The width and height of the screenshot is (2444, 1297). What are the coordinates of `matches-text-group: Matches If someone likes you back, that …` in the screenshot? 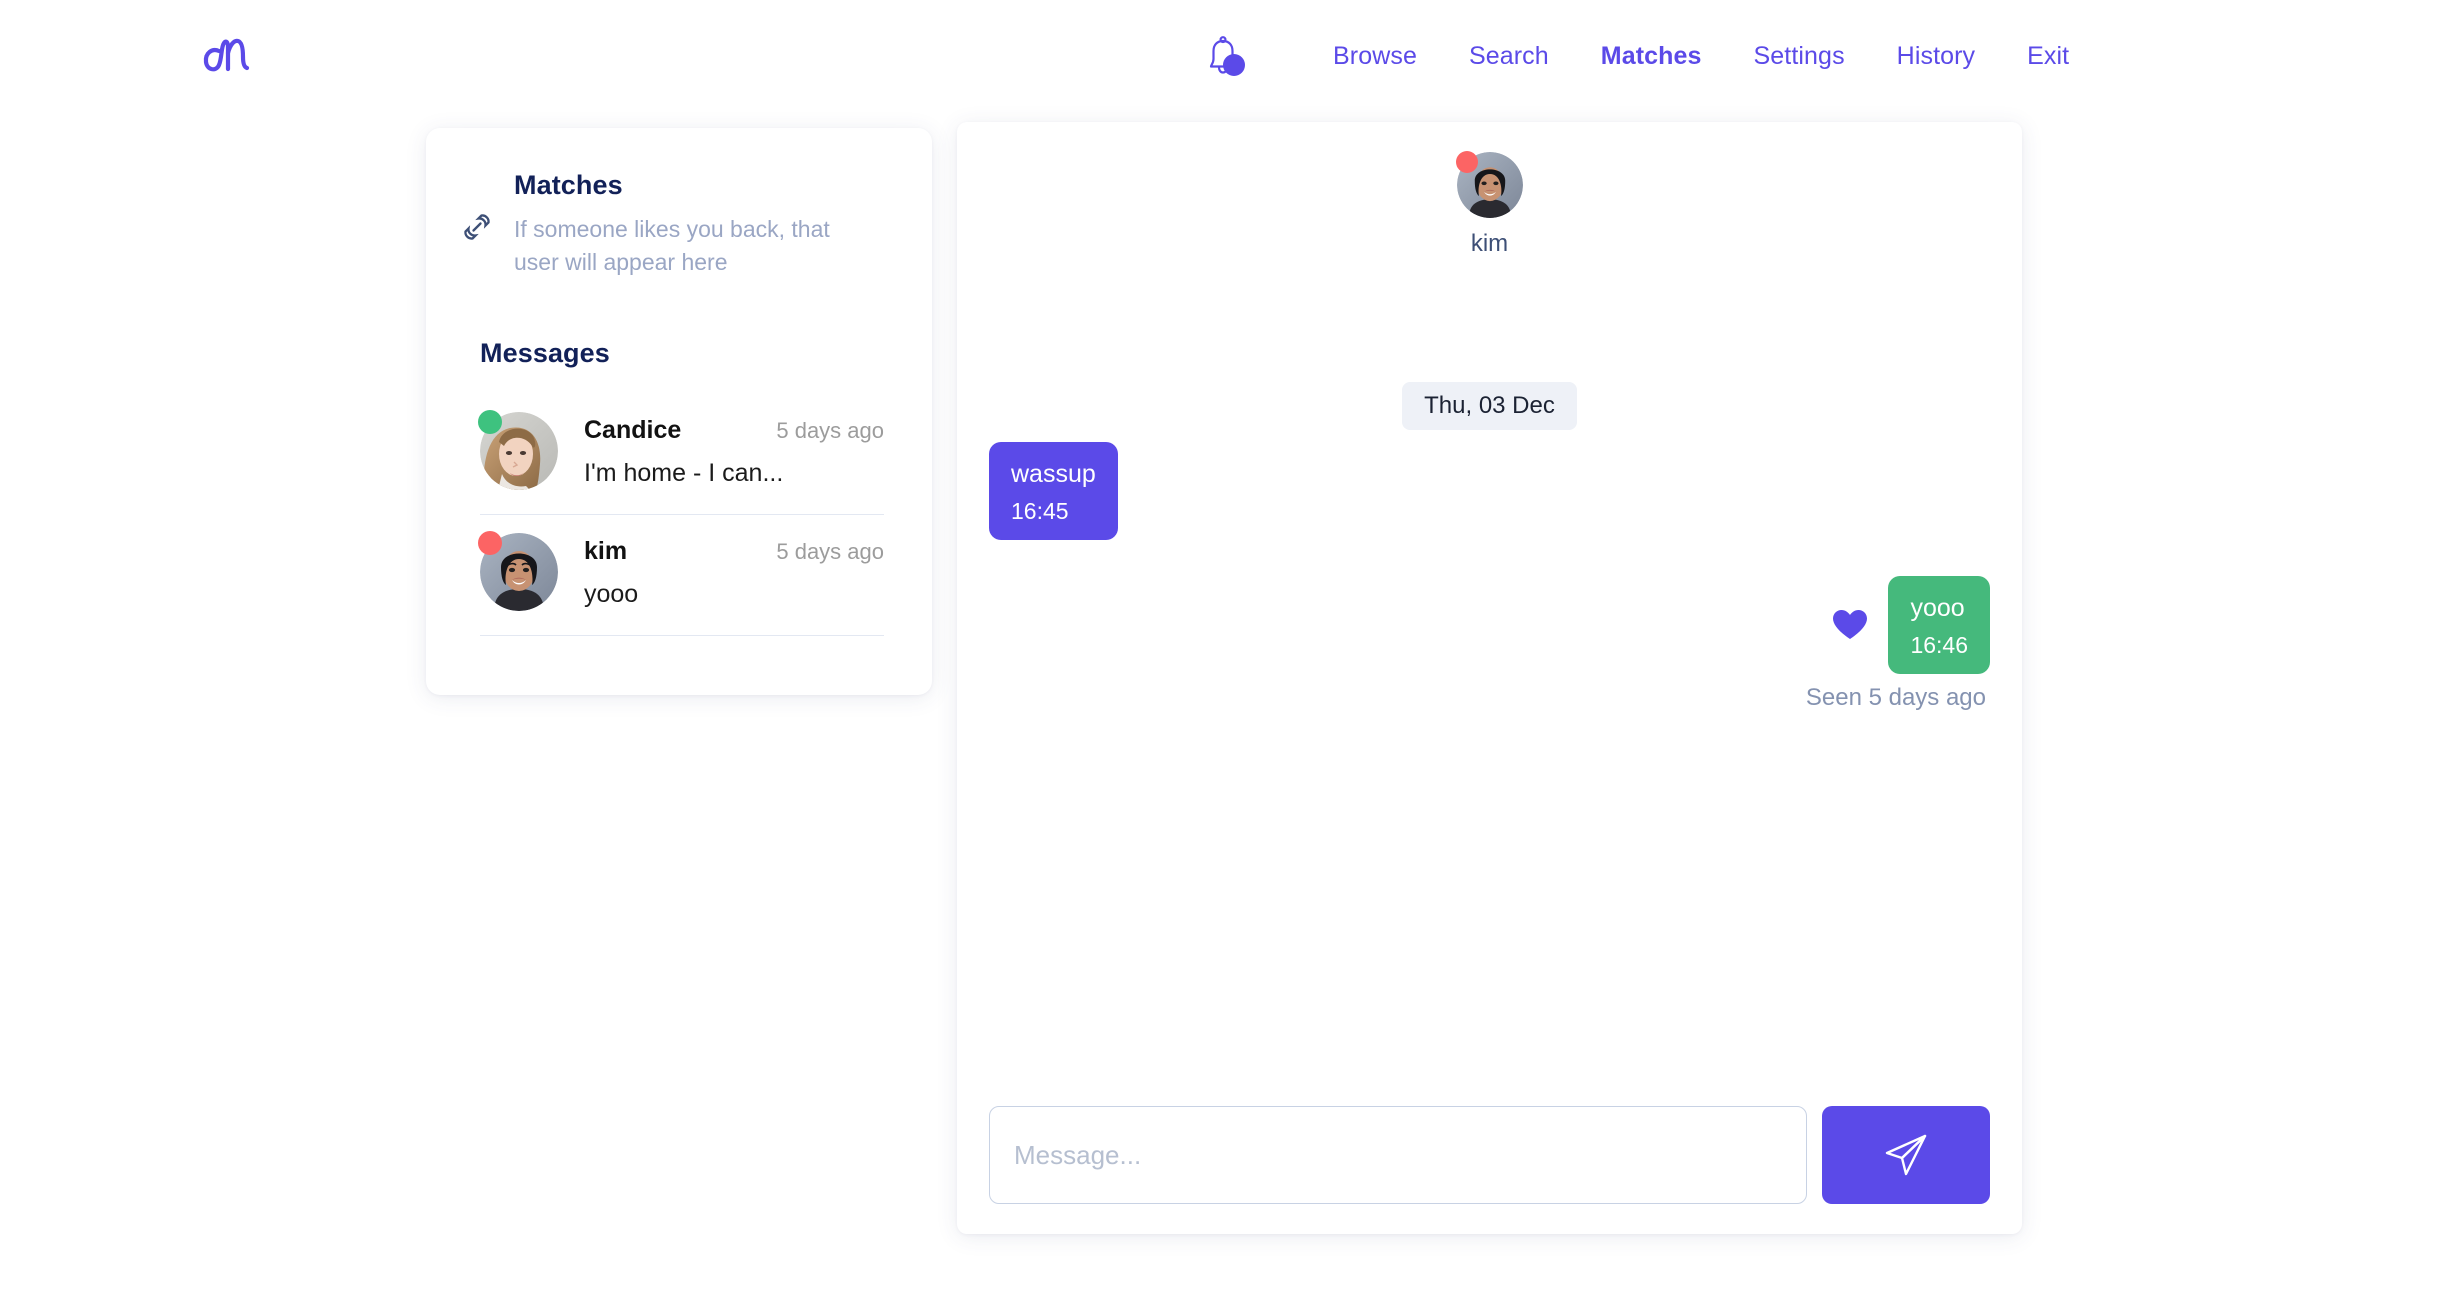 It's located at (679, 223).